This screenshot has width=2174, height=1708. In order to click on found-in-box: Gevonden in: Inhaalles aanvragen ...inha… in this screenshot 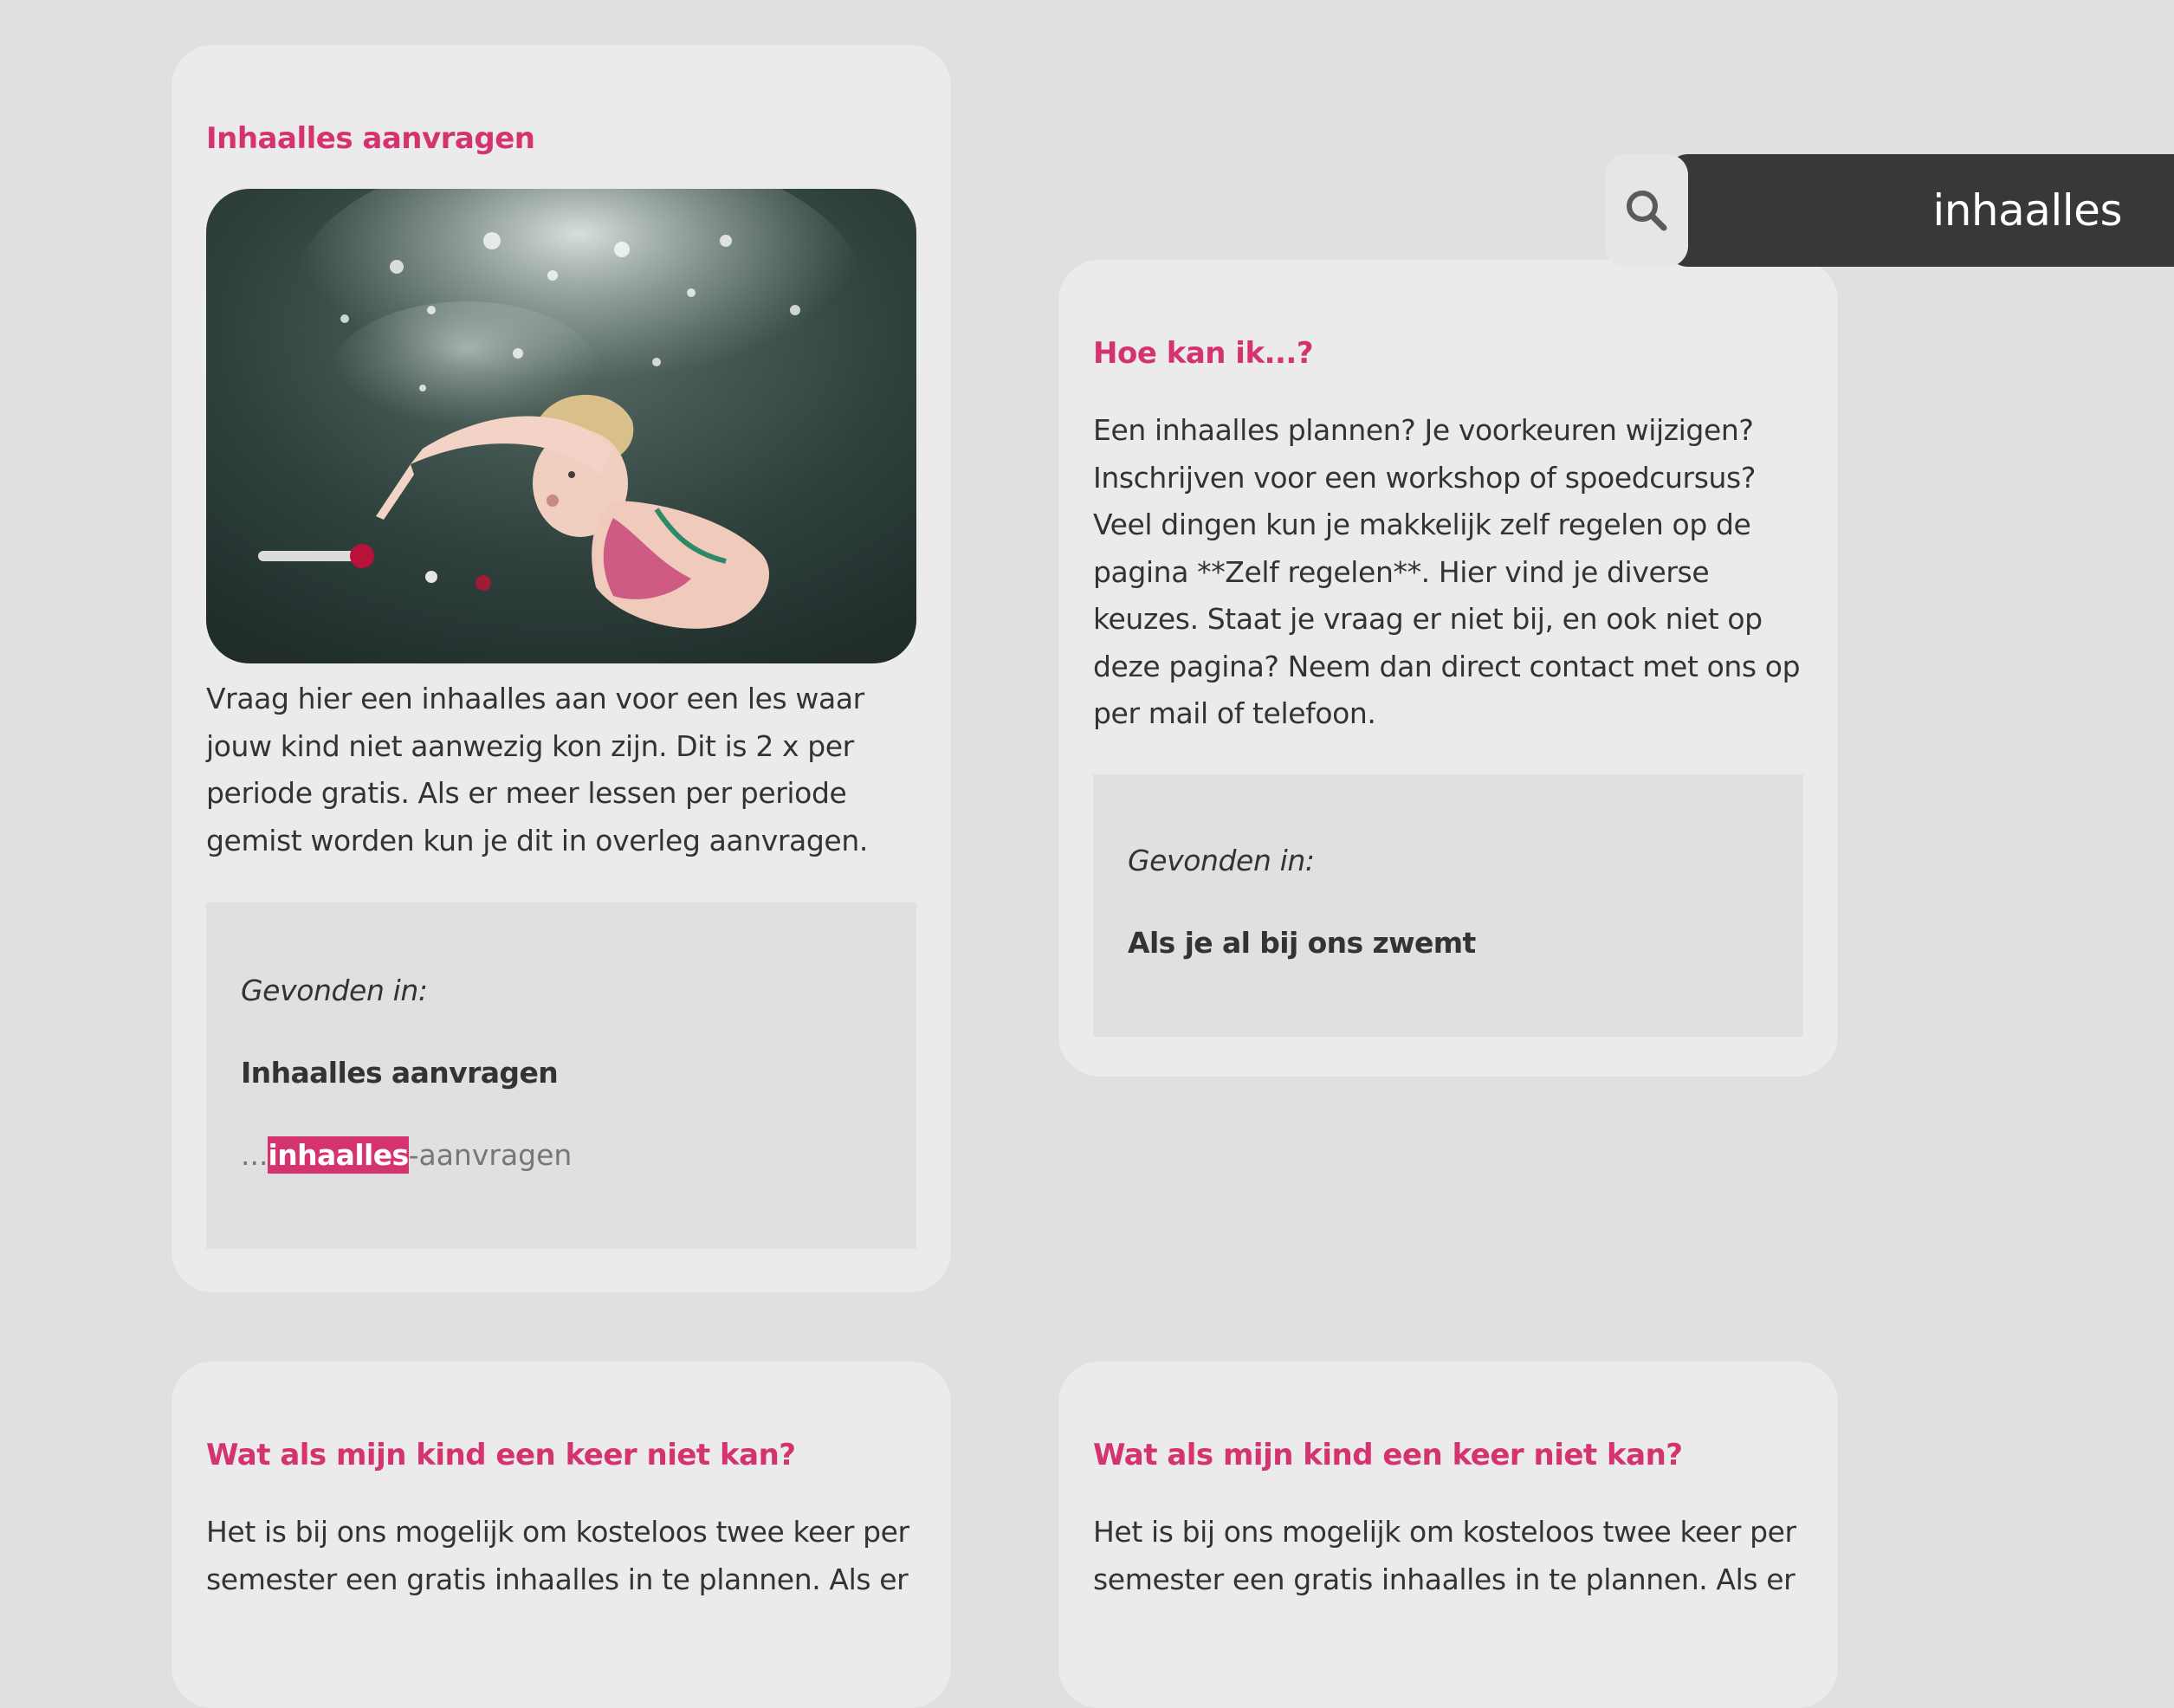, I will do `click(561, 1076)`.